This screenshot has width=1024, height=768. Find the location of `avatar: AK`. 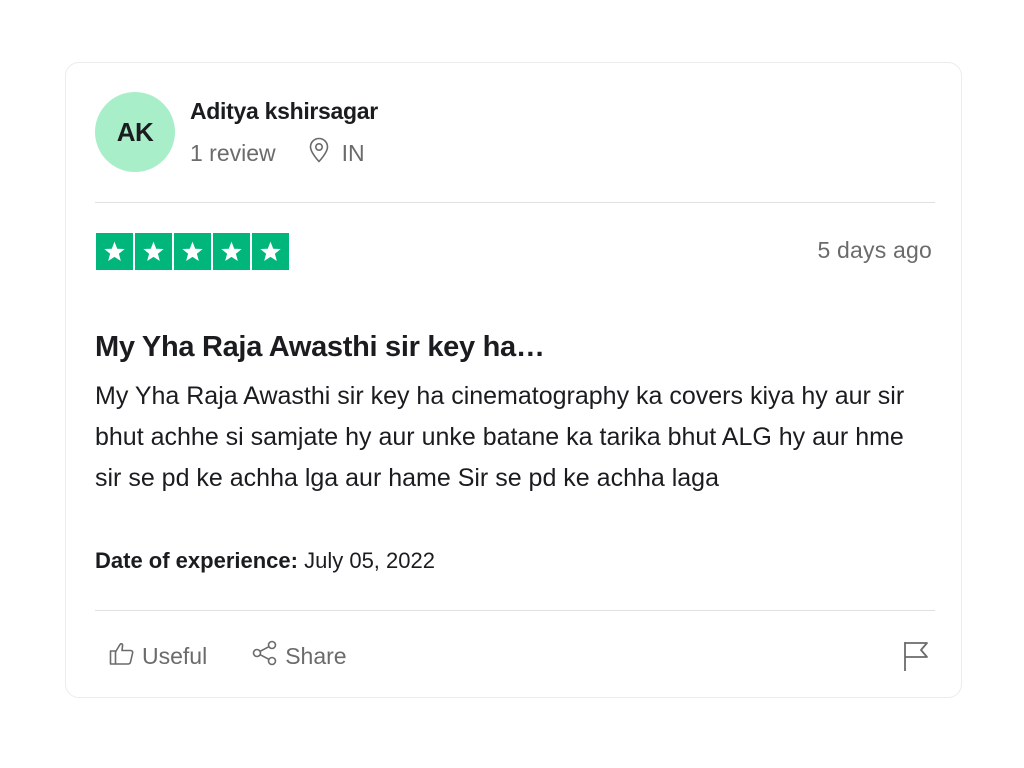

avatar: AK is located at coordinates (135, 132).